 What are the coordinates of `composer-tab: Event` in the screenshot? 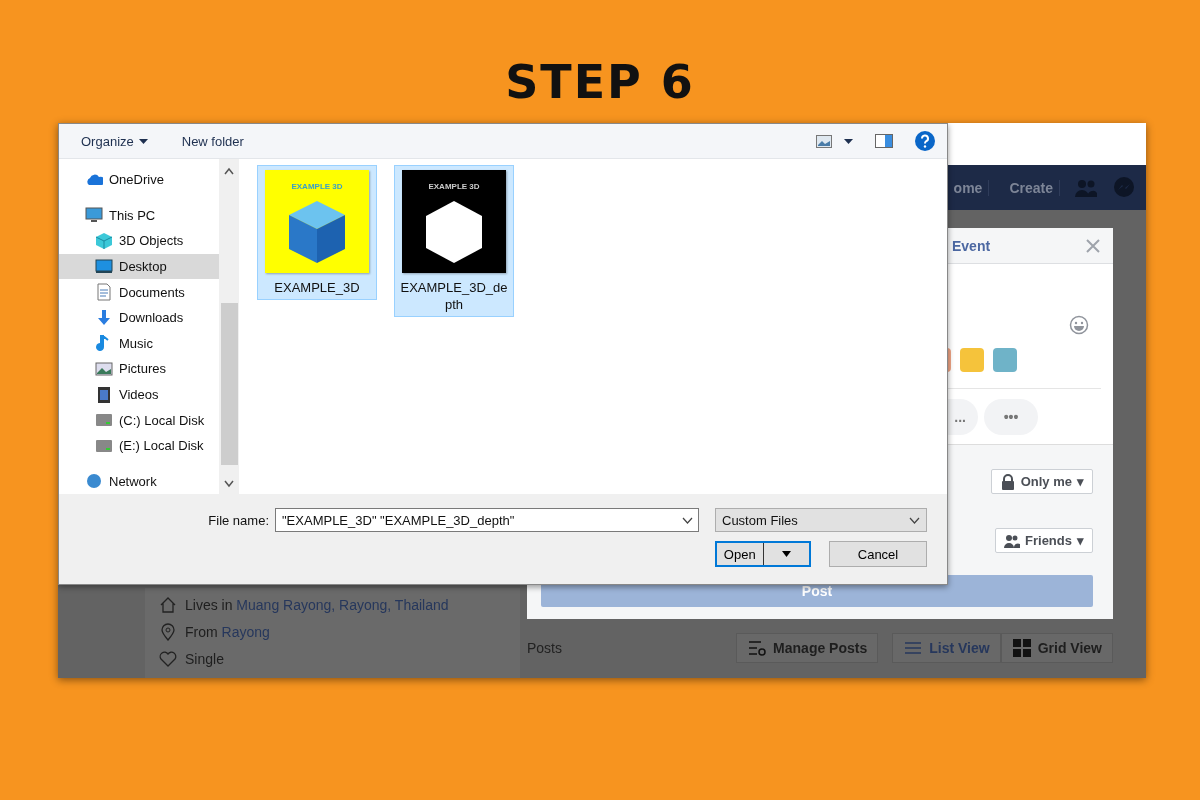 It's located at (971, 245).